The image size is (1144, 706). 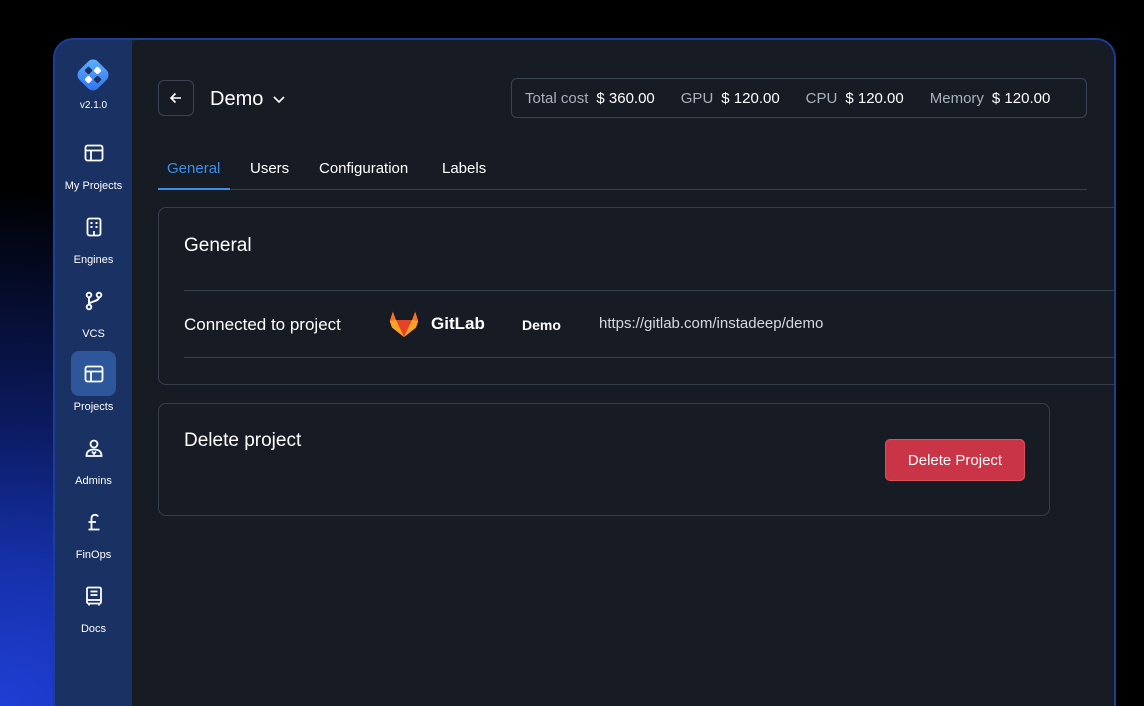 What do you see at coordinates (625, 98) in the screenshot?
I see `total-cost-value: $ 360.00` at bounding box center [625, 98].